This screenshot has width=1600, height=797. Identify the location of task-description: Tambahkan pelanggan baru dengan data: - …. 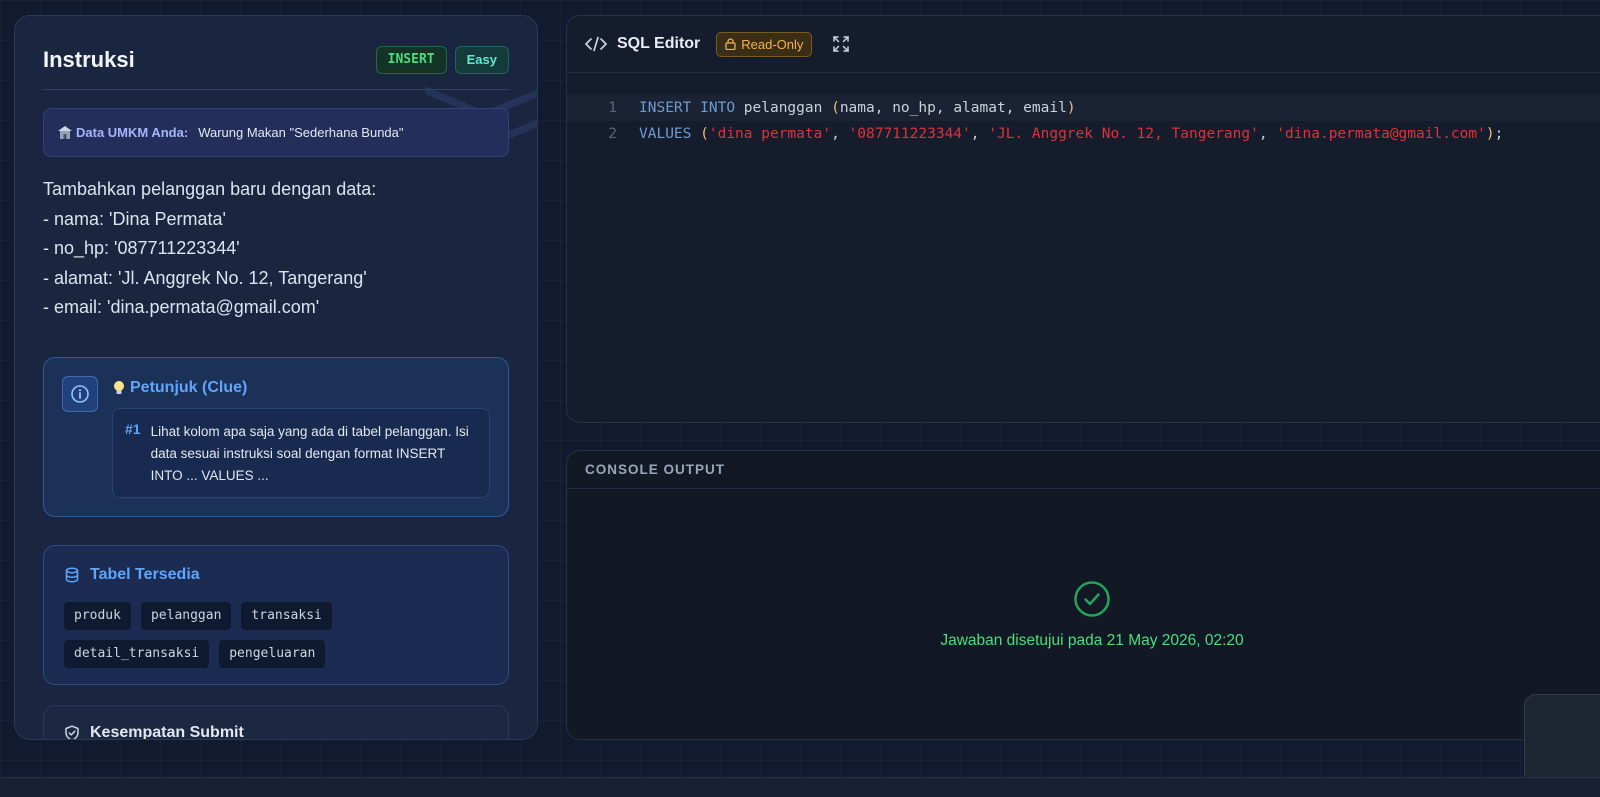
(276, 249).